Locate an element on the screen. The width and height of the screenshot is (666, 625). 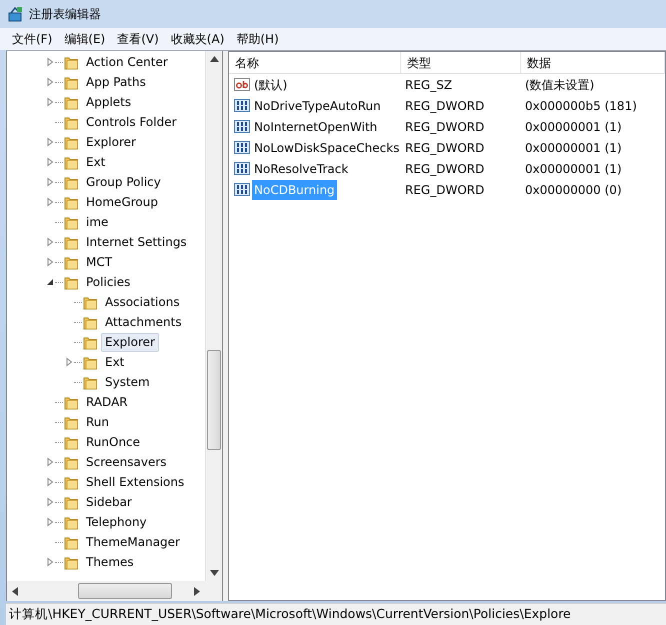
tree-item: Attachments is located at coordinates (143, 322).